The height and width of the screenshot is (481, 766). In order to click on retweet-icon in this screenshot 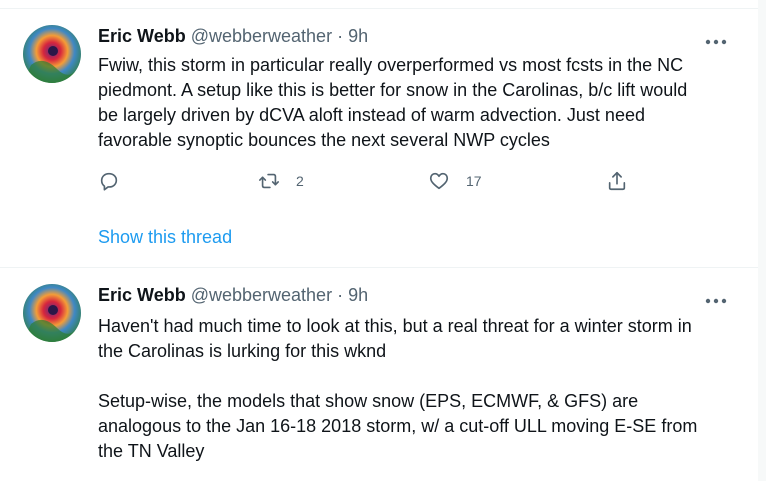, I will do `click(269, 181)`.